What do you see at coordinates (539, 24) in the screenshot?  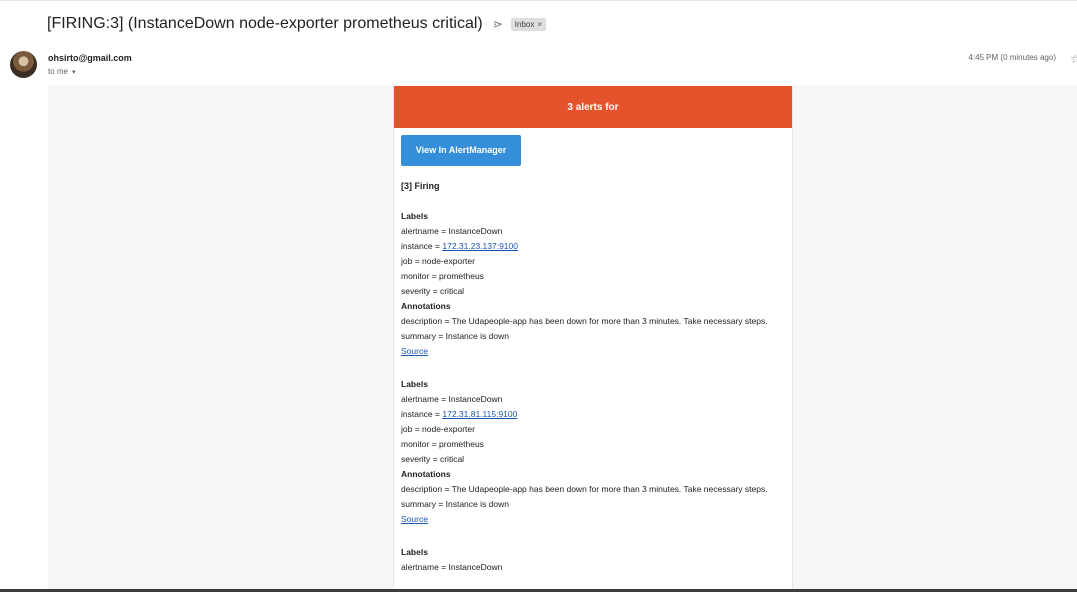 I see `remove-label-icon: ×` at bounding box center [539, 24].